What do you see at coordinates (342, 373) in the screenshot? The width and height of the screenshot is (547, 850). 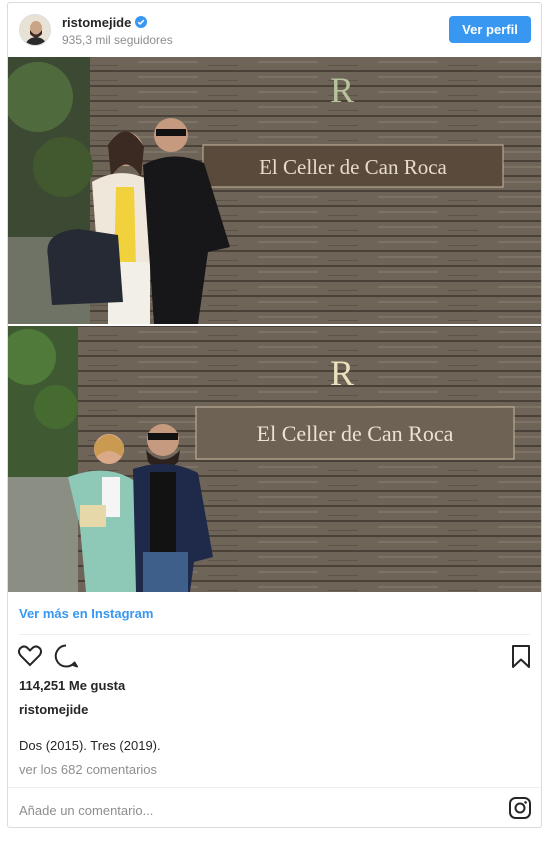 I see `logo-letter-bottom: R` at bounding box center [342, 373].